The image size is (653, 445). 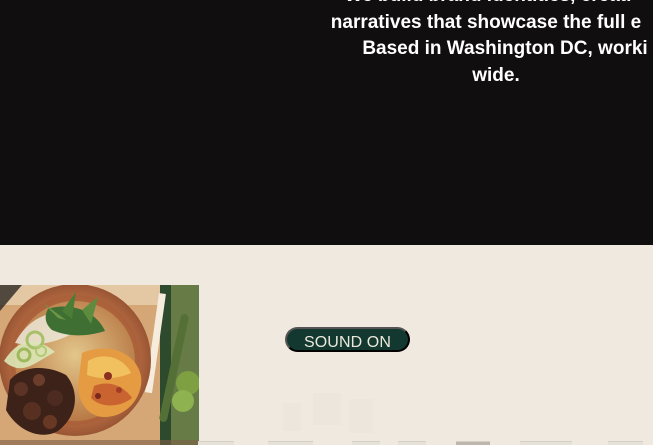 I want to click on faint-overlay-shapes, so click(x=328, y=413).